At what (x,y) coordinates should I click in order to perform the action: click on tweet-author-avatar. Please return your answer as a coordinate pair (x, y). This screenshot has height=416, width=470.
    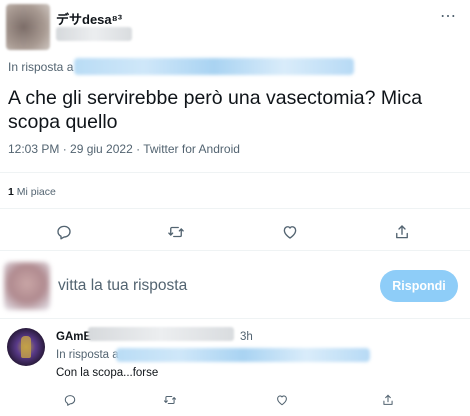
    Looking at the image, I should click on (28, 27).